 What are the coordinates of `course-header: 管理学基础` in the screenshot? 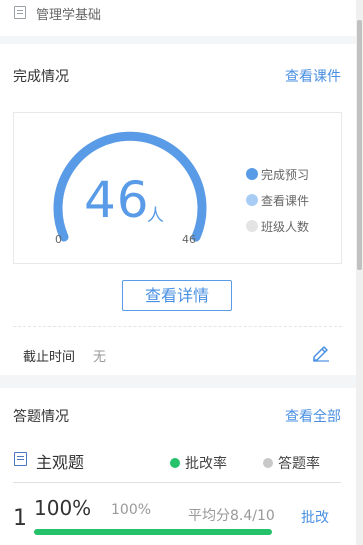 It's located at (178, 18).